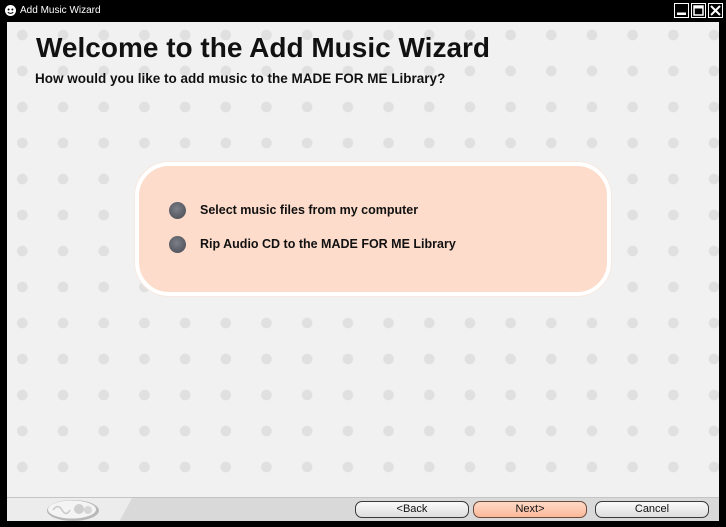 This screenshot has height=527, width=726. I want to click on option-label: Rip Audio CD to the MADE FOR ME Library, so click(328, 244).